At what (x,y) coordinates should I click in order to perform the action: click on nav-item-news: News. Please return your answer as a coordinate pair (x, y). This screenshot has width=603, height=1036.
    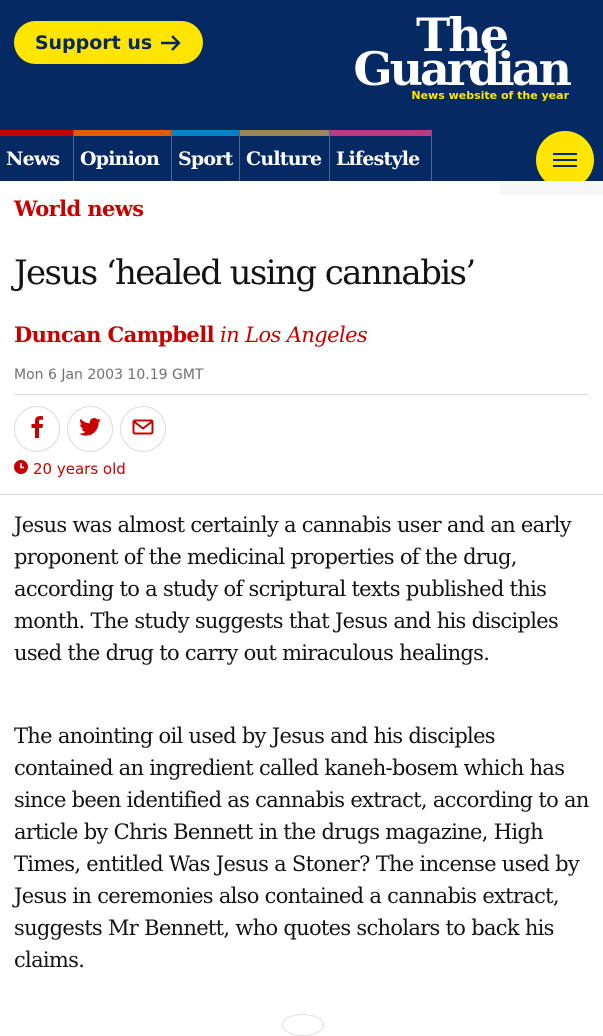
    Looking at the image, I should click on (37, 155).